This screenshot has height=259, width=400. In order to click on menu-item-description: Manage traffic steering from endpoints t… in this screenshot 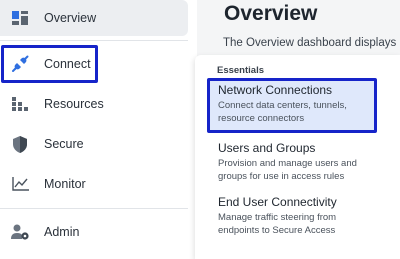, I will do `click(277, 224)`.